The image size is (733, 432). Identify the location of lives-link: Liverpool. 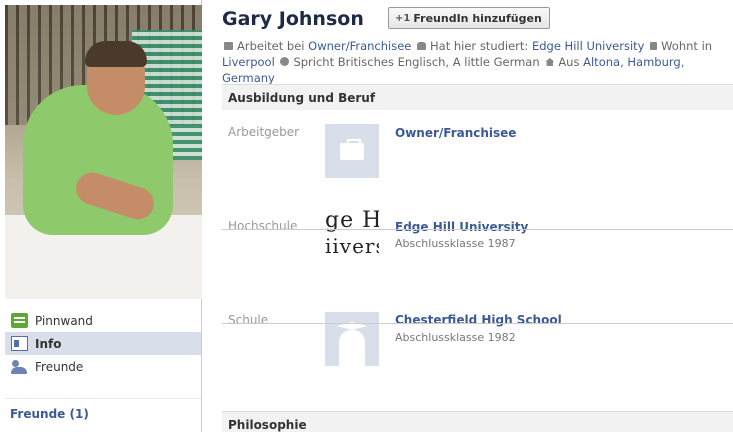
(248, 62).